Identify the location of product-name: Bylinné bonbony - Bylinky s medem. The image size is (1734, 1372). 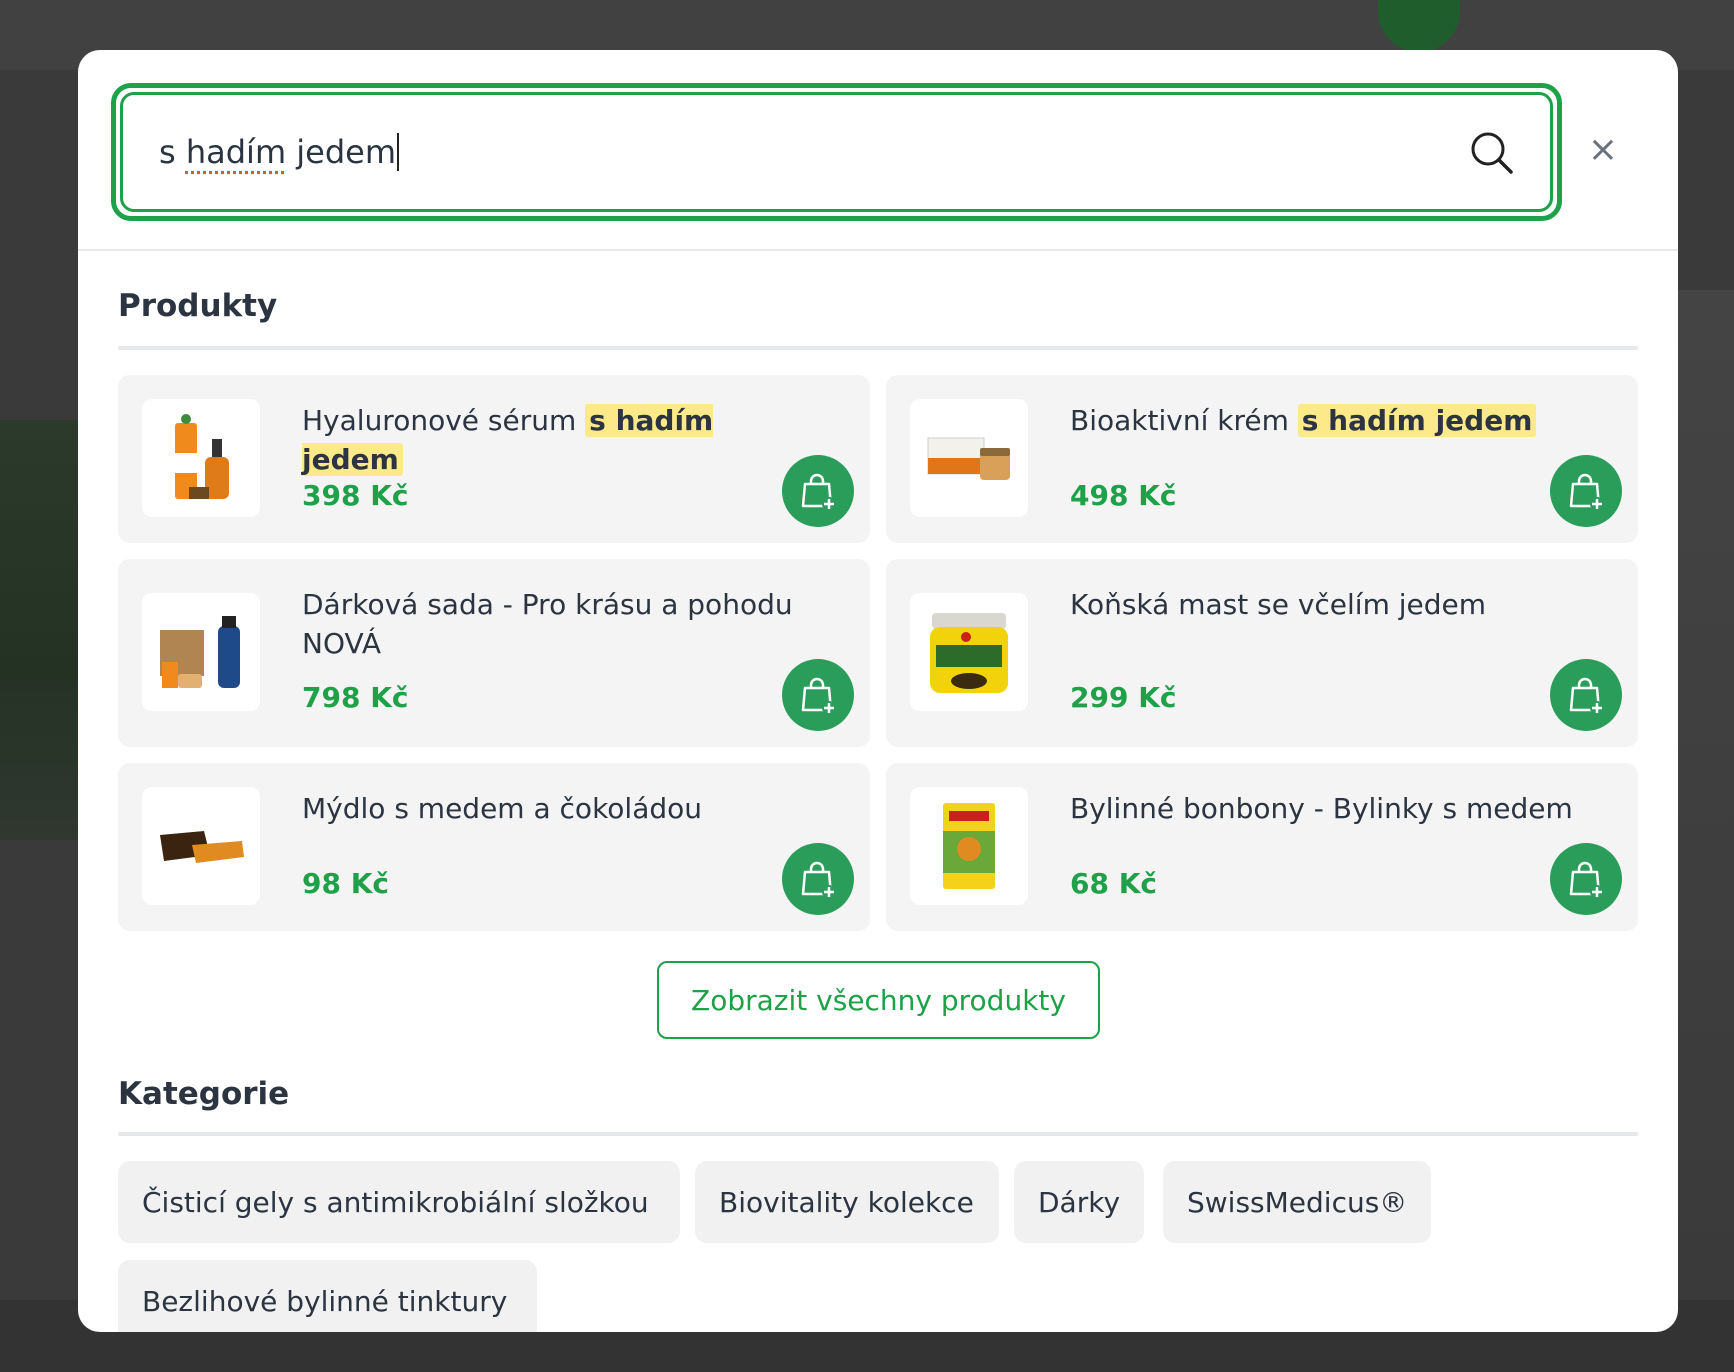
(1325, 808).